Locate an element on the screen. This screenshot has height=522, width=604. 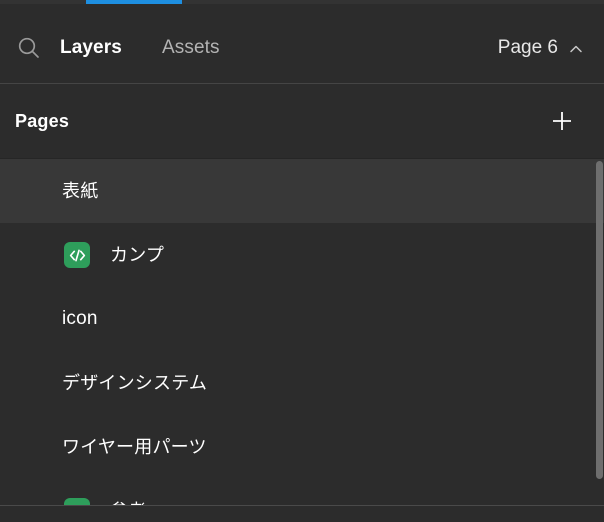
tab-layers: Layers is located at coordinates (91, 48).